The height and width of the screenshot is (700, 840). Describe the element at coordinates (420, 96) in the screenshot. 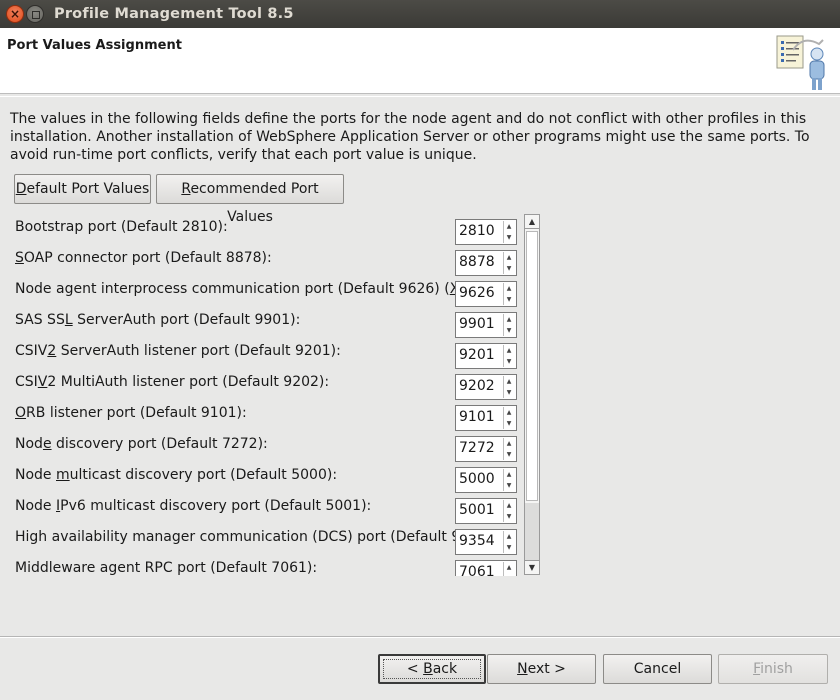

I see `header-separator` at that location.